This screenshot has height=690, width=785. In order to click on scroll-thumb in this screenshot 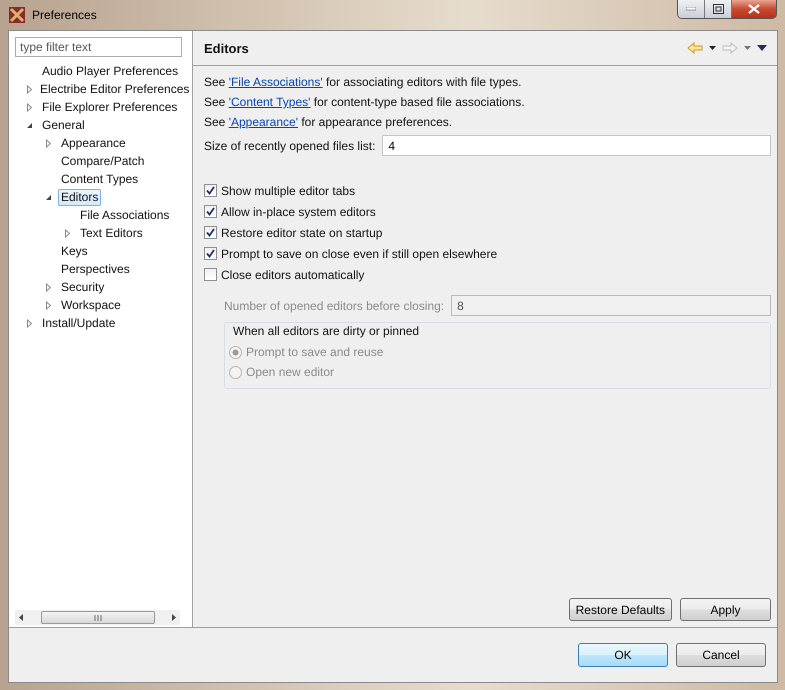, I will do `click(97, 617)`.